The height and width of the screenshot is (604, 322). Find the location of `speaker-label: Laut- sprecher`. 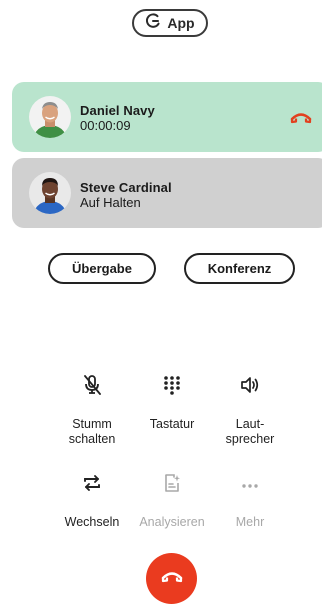

speaker-label: Laut- sprecher is located at coordinates (250, 432).